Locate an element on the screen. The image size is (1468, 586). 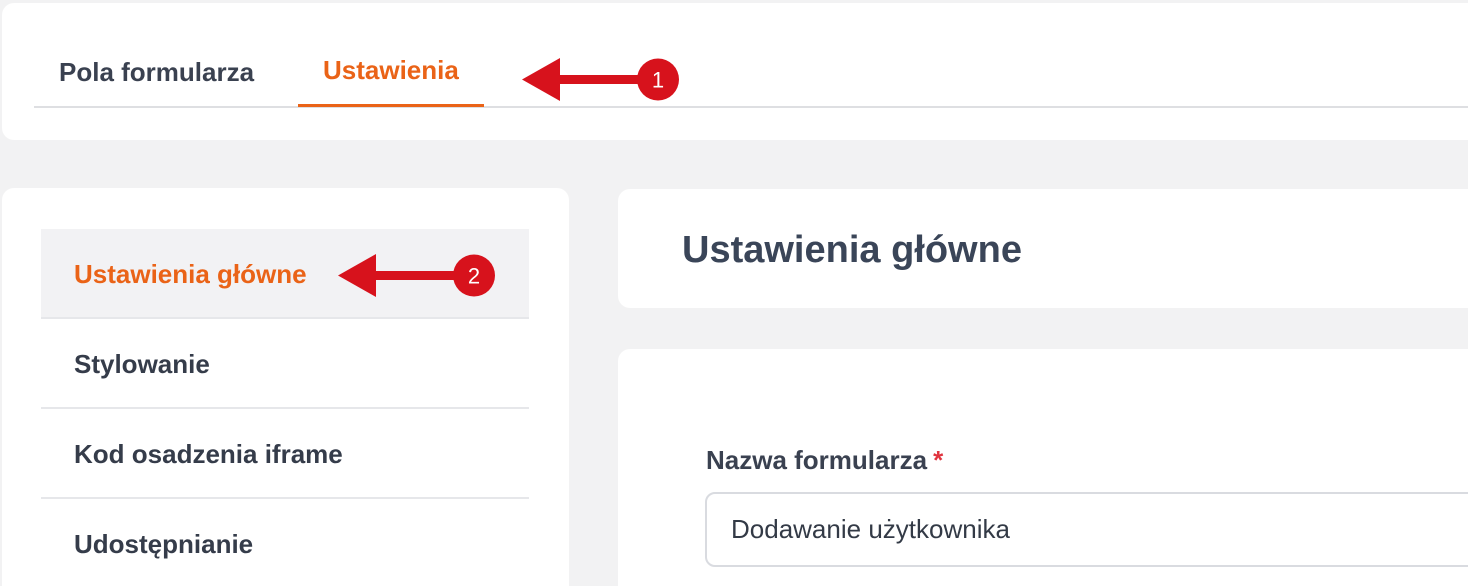
sidebar-item-label: Stylowanie is located at coordinates (142, 364).